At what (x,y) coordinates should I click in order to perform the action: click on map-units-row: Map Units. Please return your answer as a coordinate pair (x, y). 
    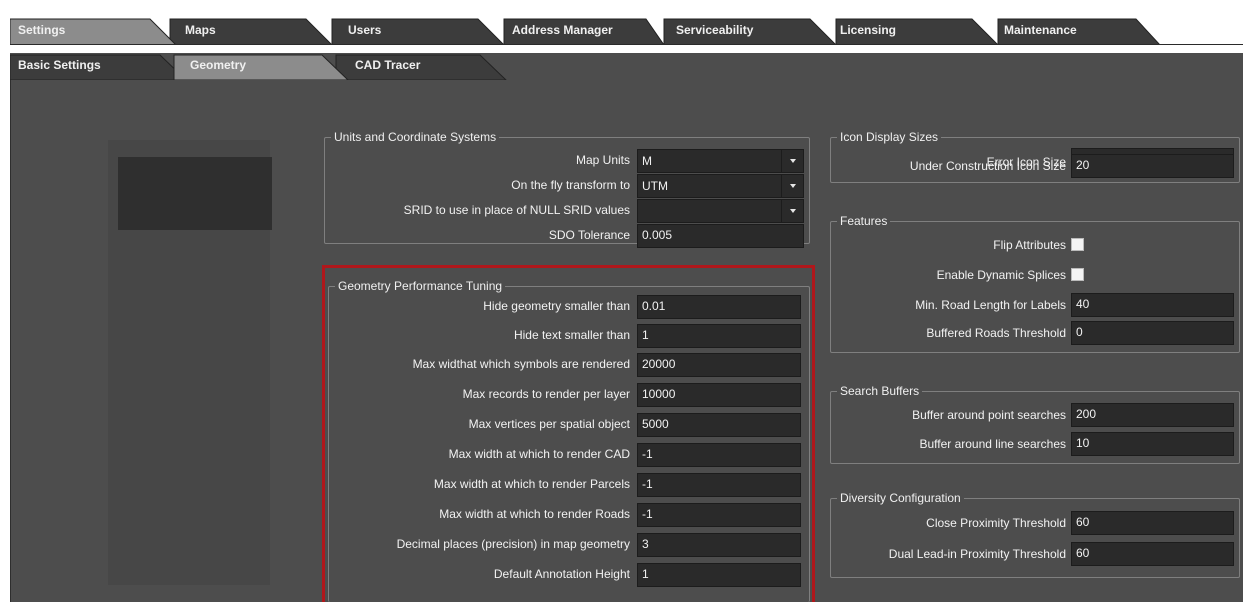
    Looking at the image, I should click on (480, 161).